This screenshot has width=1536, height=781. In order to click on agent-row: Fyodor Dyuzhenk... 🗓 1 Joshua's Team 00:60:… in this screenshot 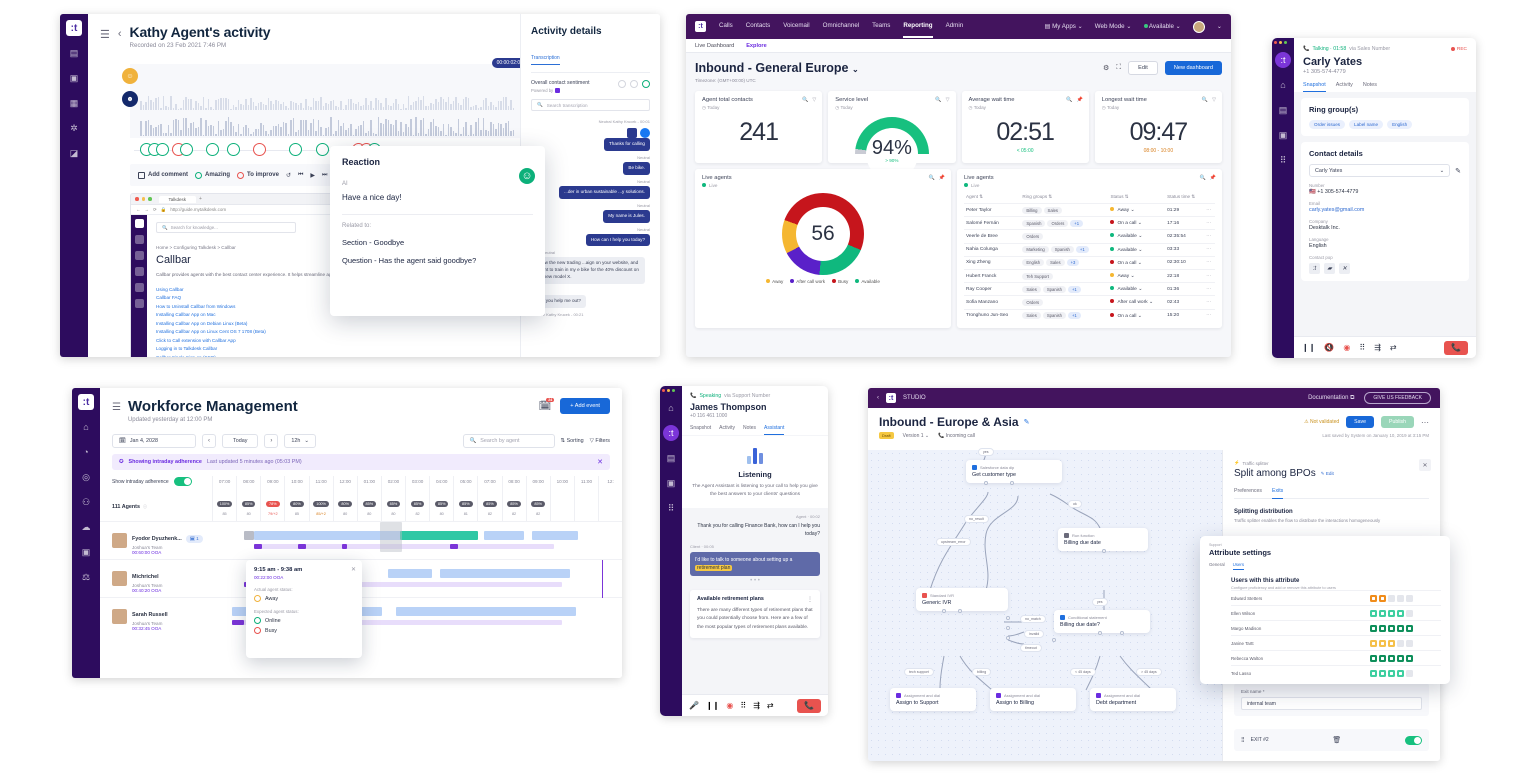, I will do `click(361, 540)`.